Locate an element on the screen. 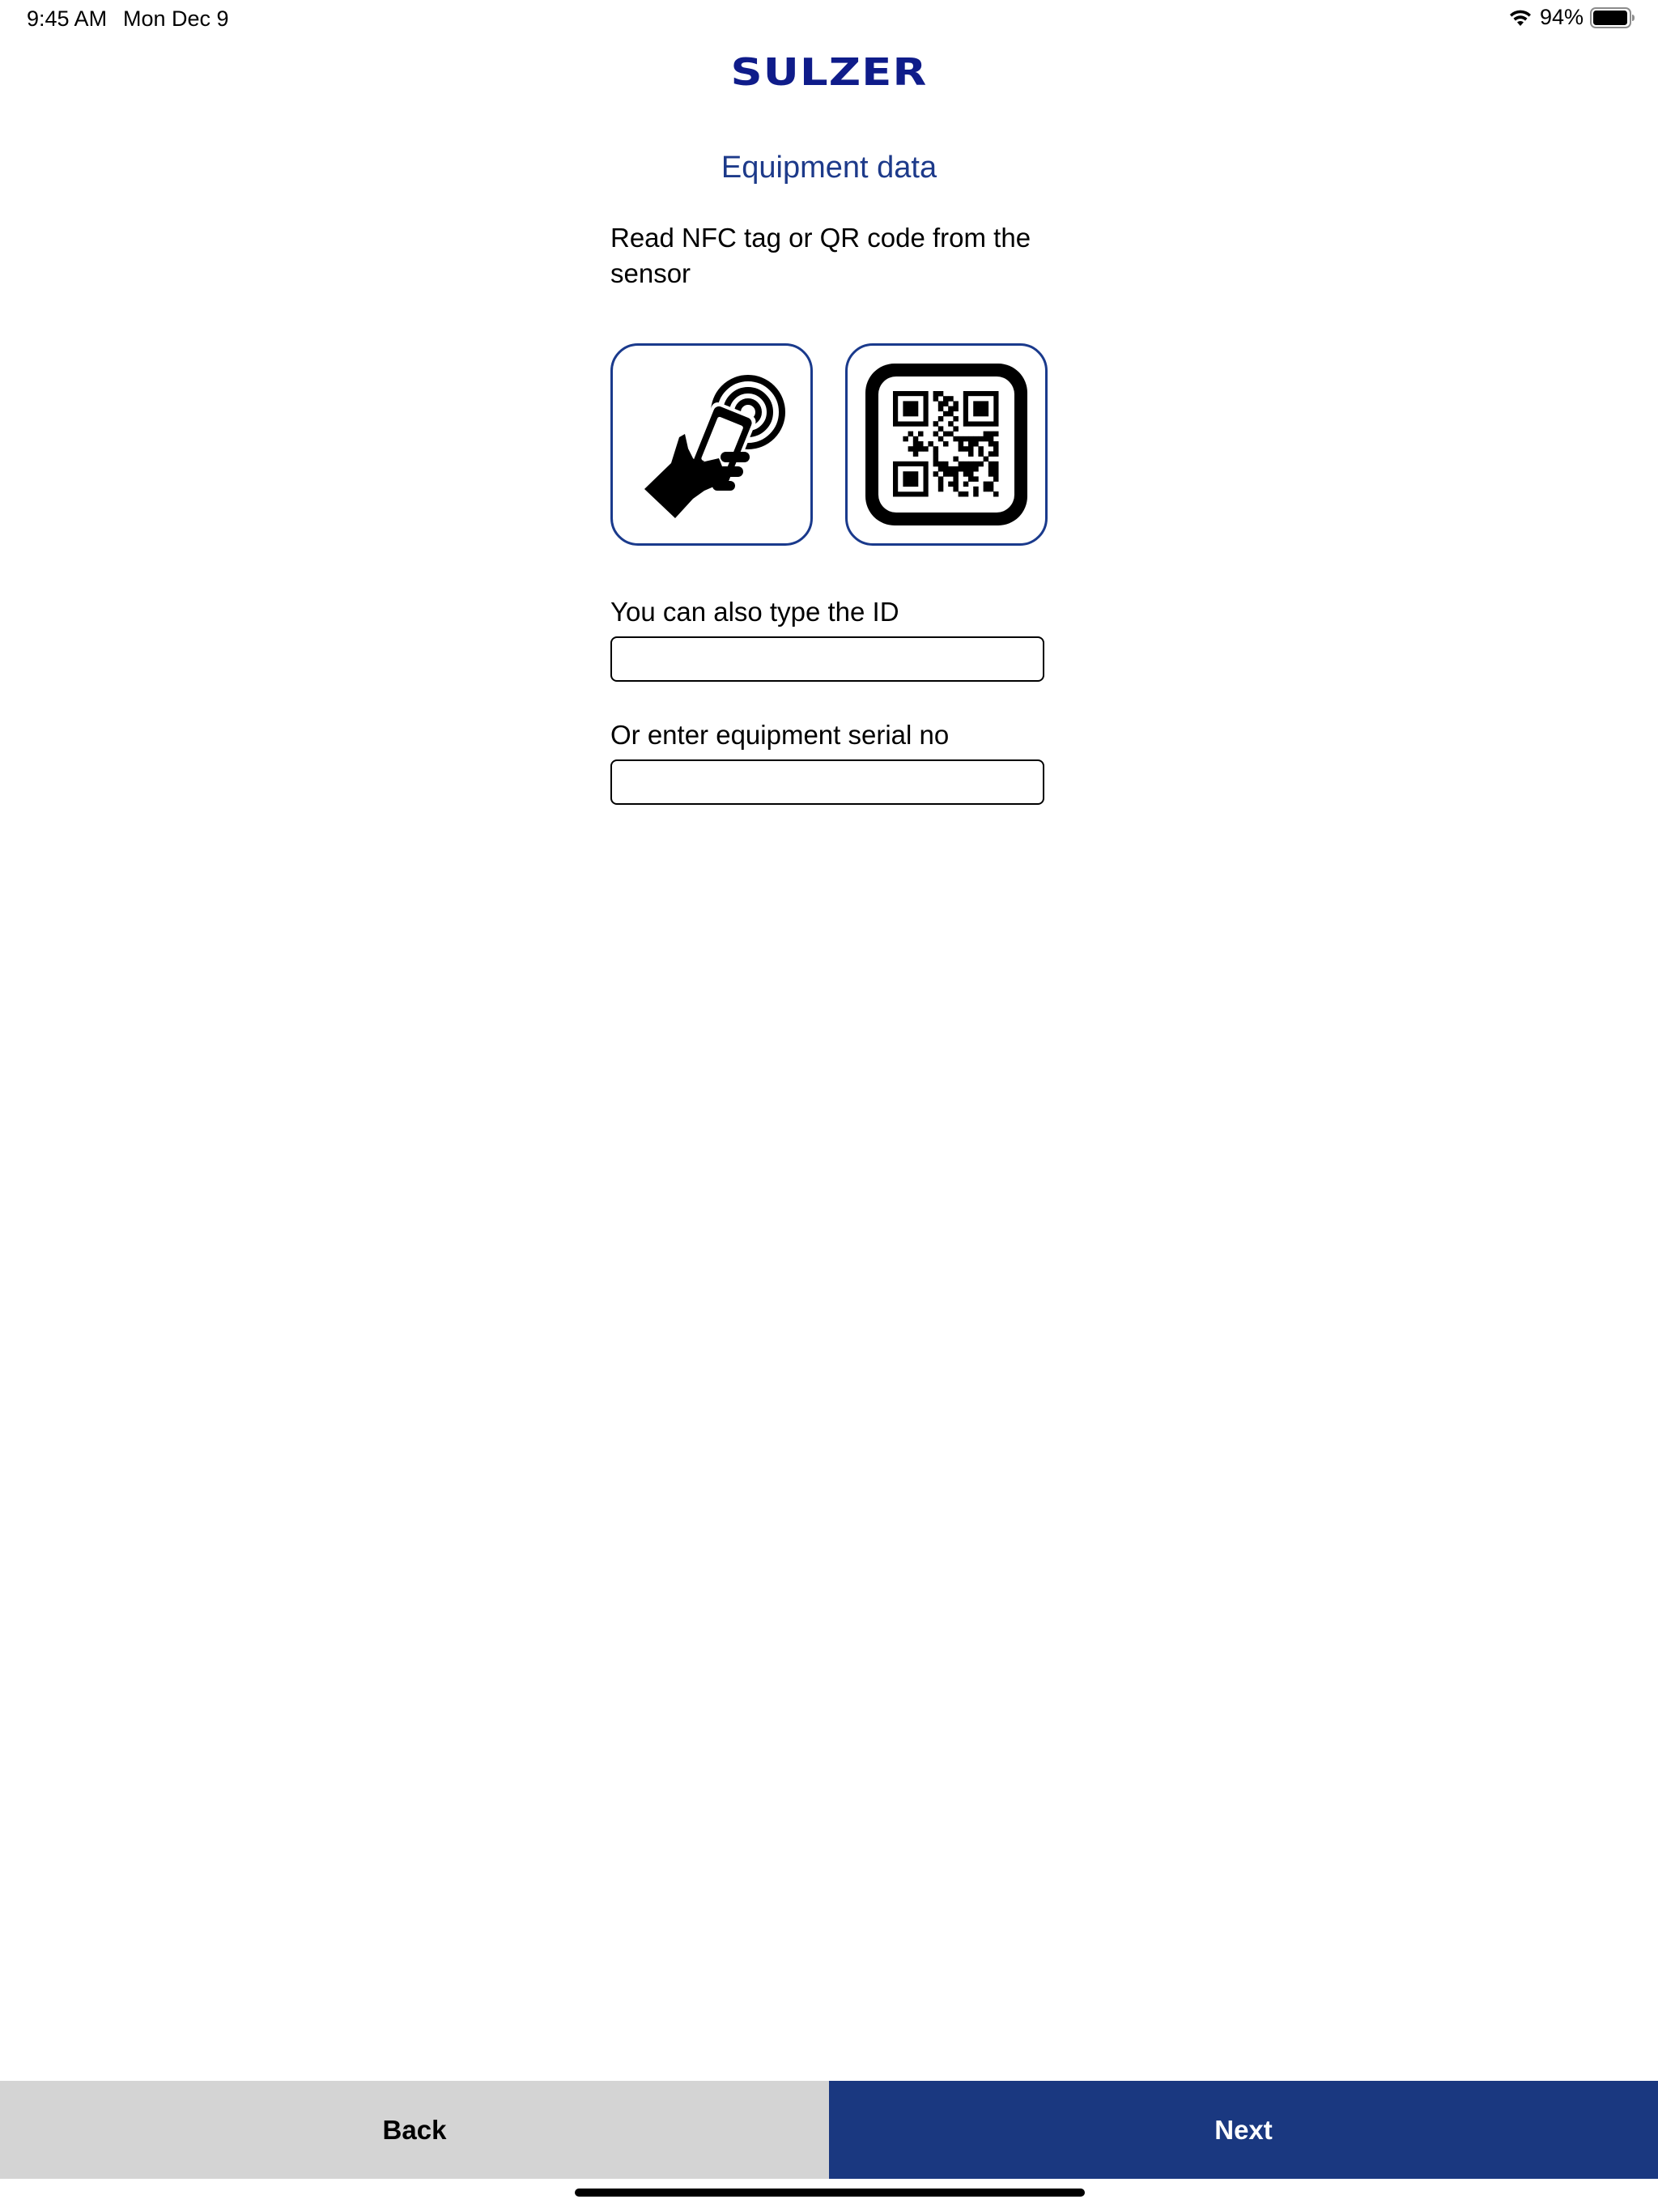 This screenshot has width=1658, height=2212. qr-code-icon is located at coordinates (946, 445).